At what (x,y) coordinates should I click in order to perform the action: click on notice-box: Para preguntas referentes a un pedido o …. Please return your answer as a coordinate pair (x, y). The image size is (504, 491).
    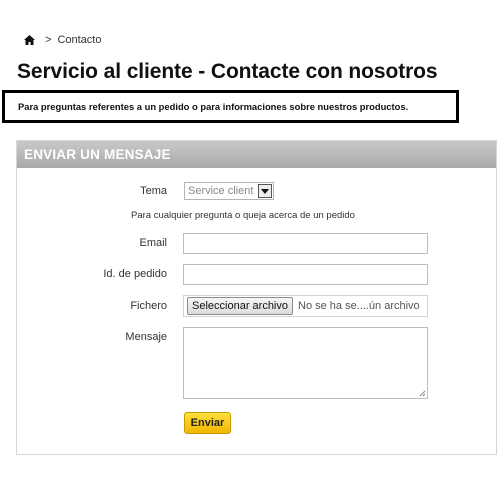
    Looking at the image, I should click on (230, 106).